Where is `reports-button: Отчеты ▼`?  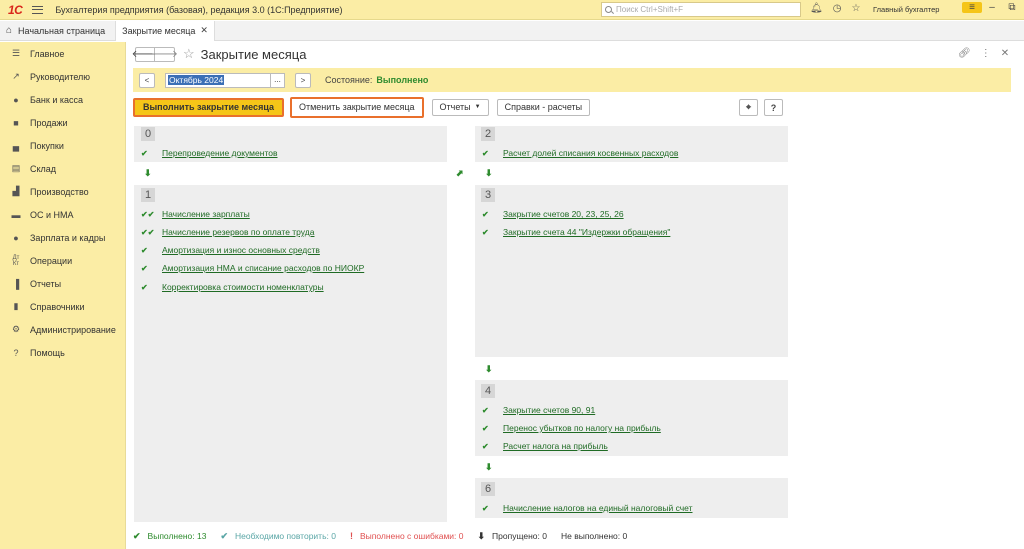 reports-button: Отчеты ▼ is located at coordinates (460, 107).